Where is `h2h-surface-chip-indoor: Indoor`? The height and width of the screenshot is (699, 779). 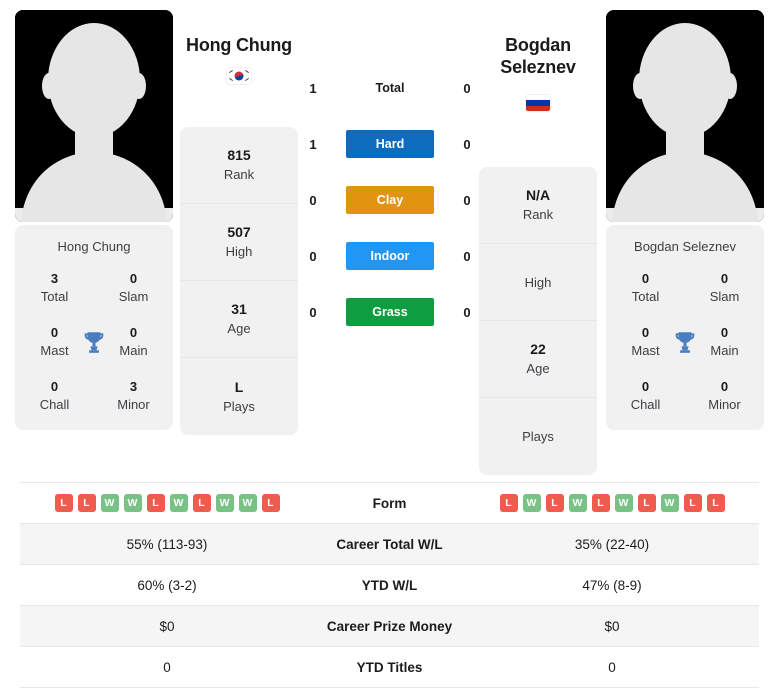 h2h-surface-chip-indoor: Indoor is located at coordinates (390, 256).